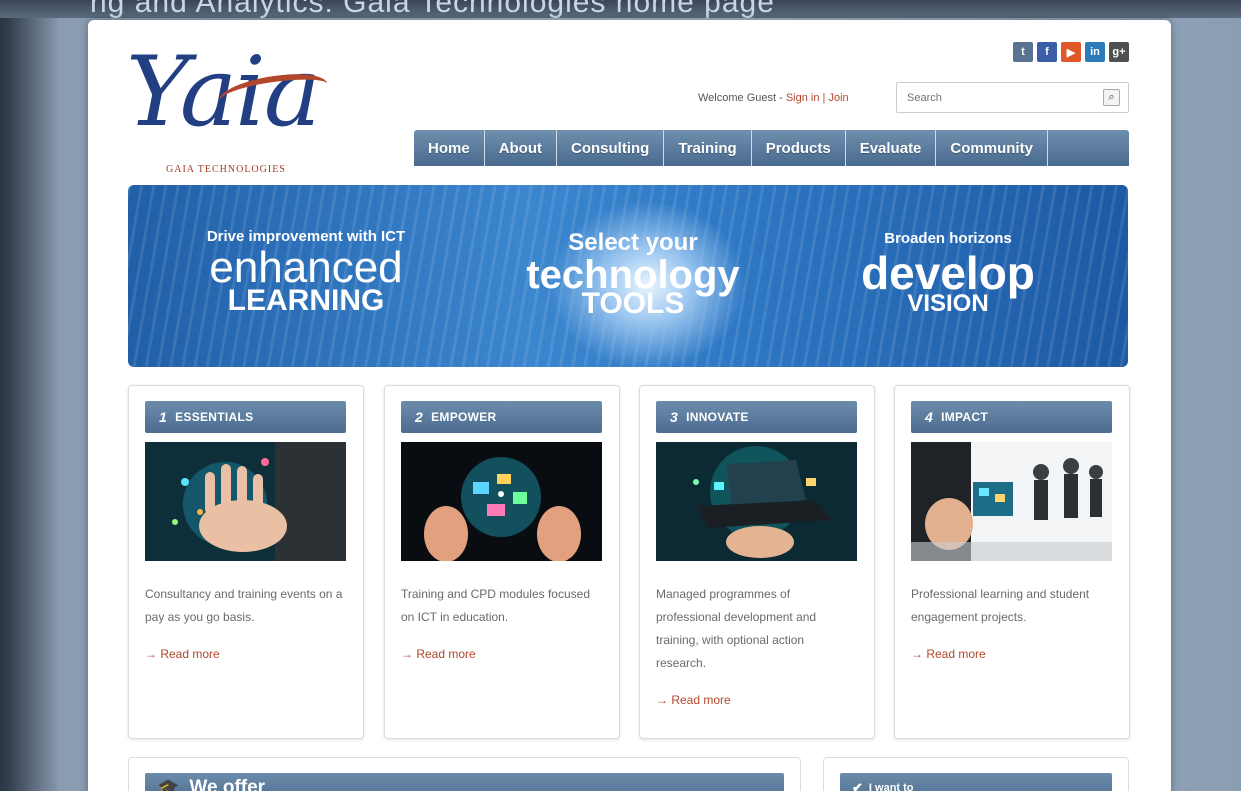 This screenshot has width=1241, height=791. I want to click on banner-tools: Select your technology TOOLS, so click(633, 275).